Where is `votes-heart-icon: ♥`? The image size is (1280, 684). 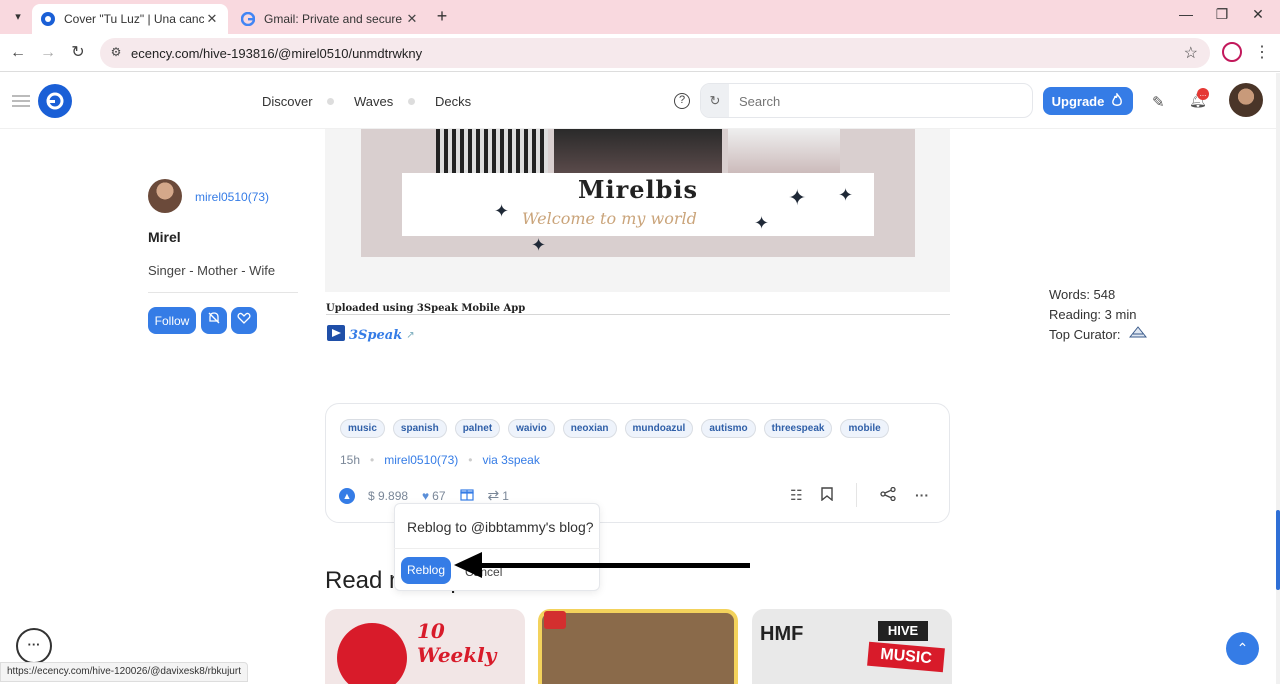
votes-heart-icon: ♥ is located at coordinates (425, 496).